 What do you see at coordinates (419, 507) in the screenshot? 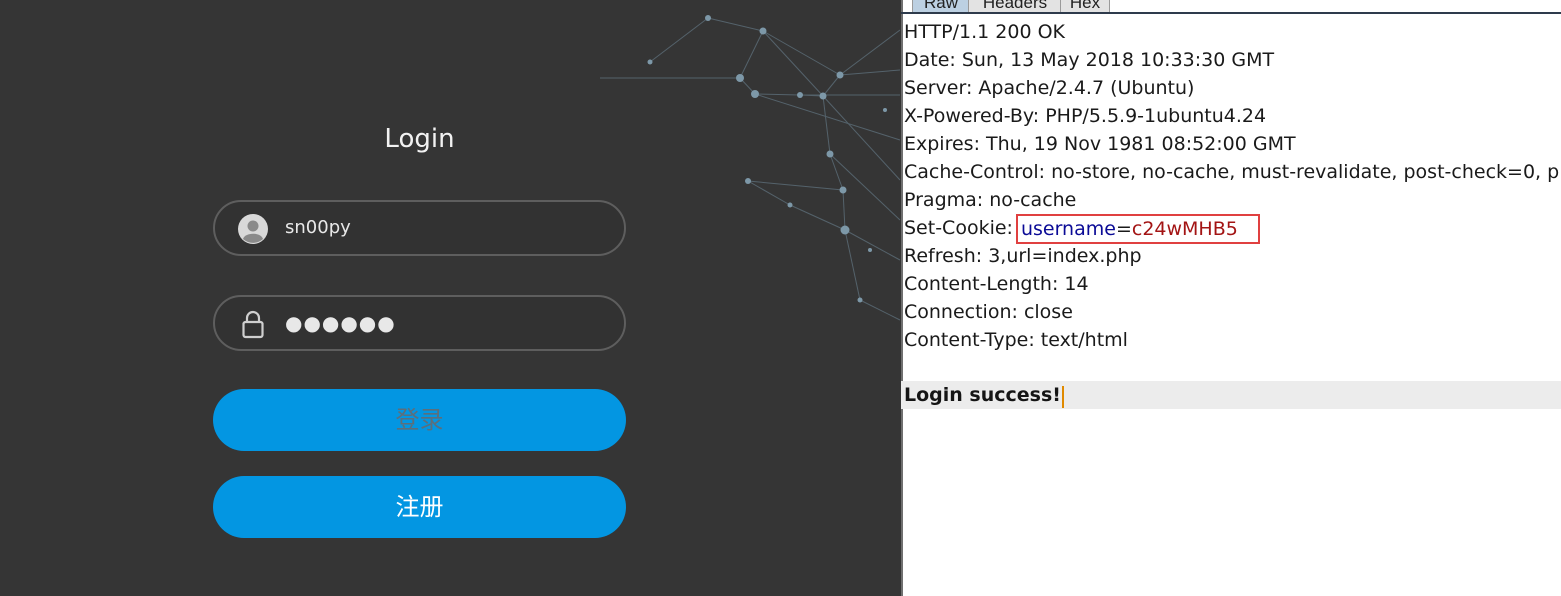
I see `register-button: 注册` at bounding box center [419, 507].